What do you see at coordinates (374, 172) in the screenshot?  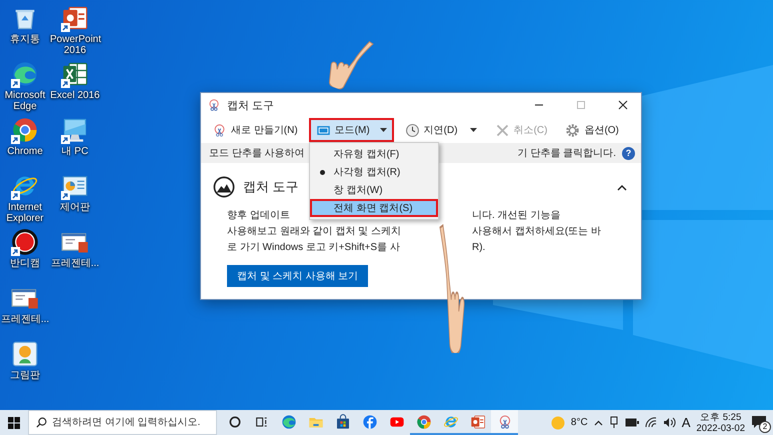 I see `menu-item: 사각형 캡처(R)` at bounding box center [374, 172].